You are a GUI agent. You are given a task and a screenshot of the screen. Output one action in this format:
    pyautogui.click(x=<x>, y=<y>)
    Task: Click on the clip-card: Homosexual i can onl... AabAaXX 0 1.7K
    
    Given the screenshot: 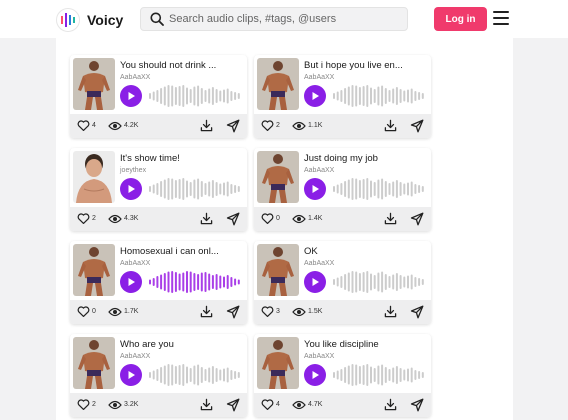 What is the action you would take?
    pyautogui.click(x=158, y=282)
    